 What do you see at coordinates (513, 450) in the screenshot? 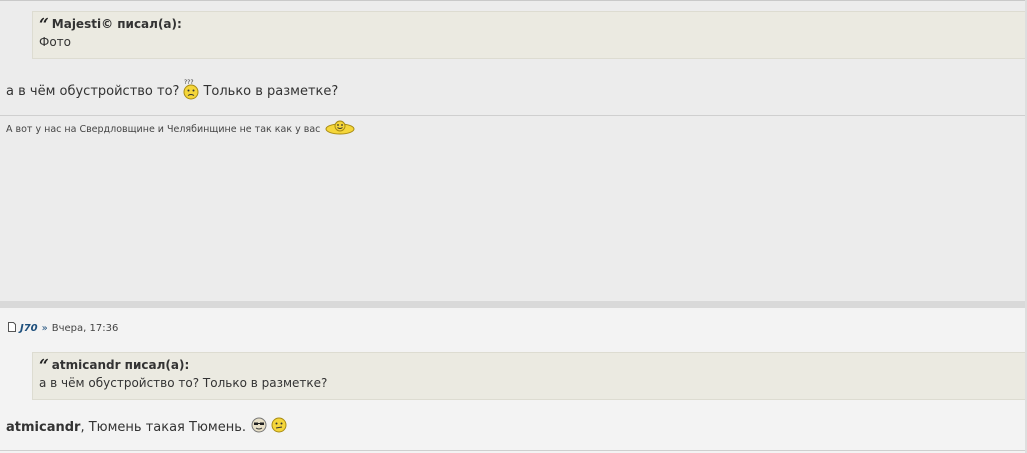
I see `post-bottom-divider` at bounding box center [513, 450].